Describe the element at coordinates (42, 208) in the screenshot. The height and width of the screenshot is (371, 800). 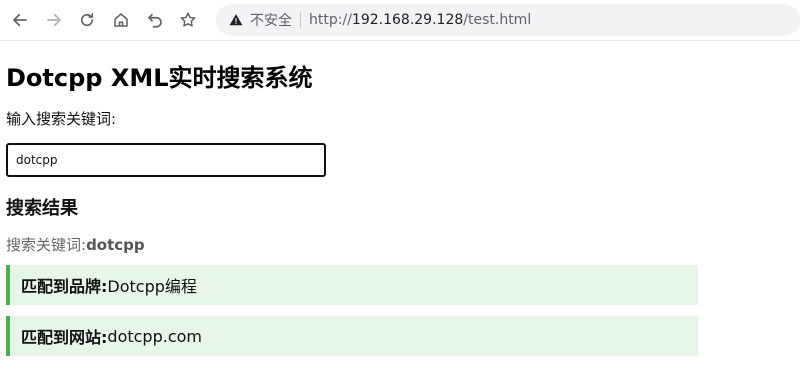
I see `results-heading: 搜索结果` at that location.